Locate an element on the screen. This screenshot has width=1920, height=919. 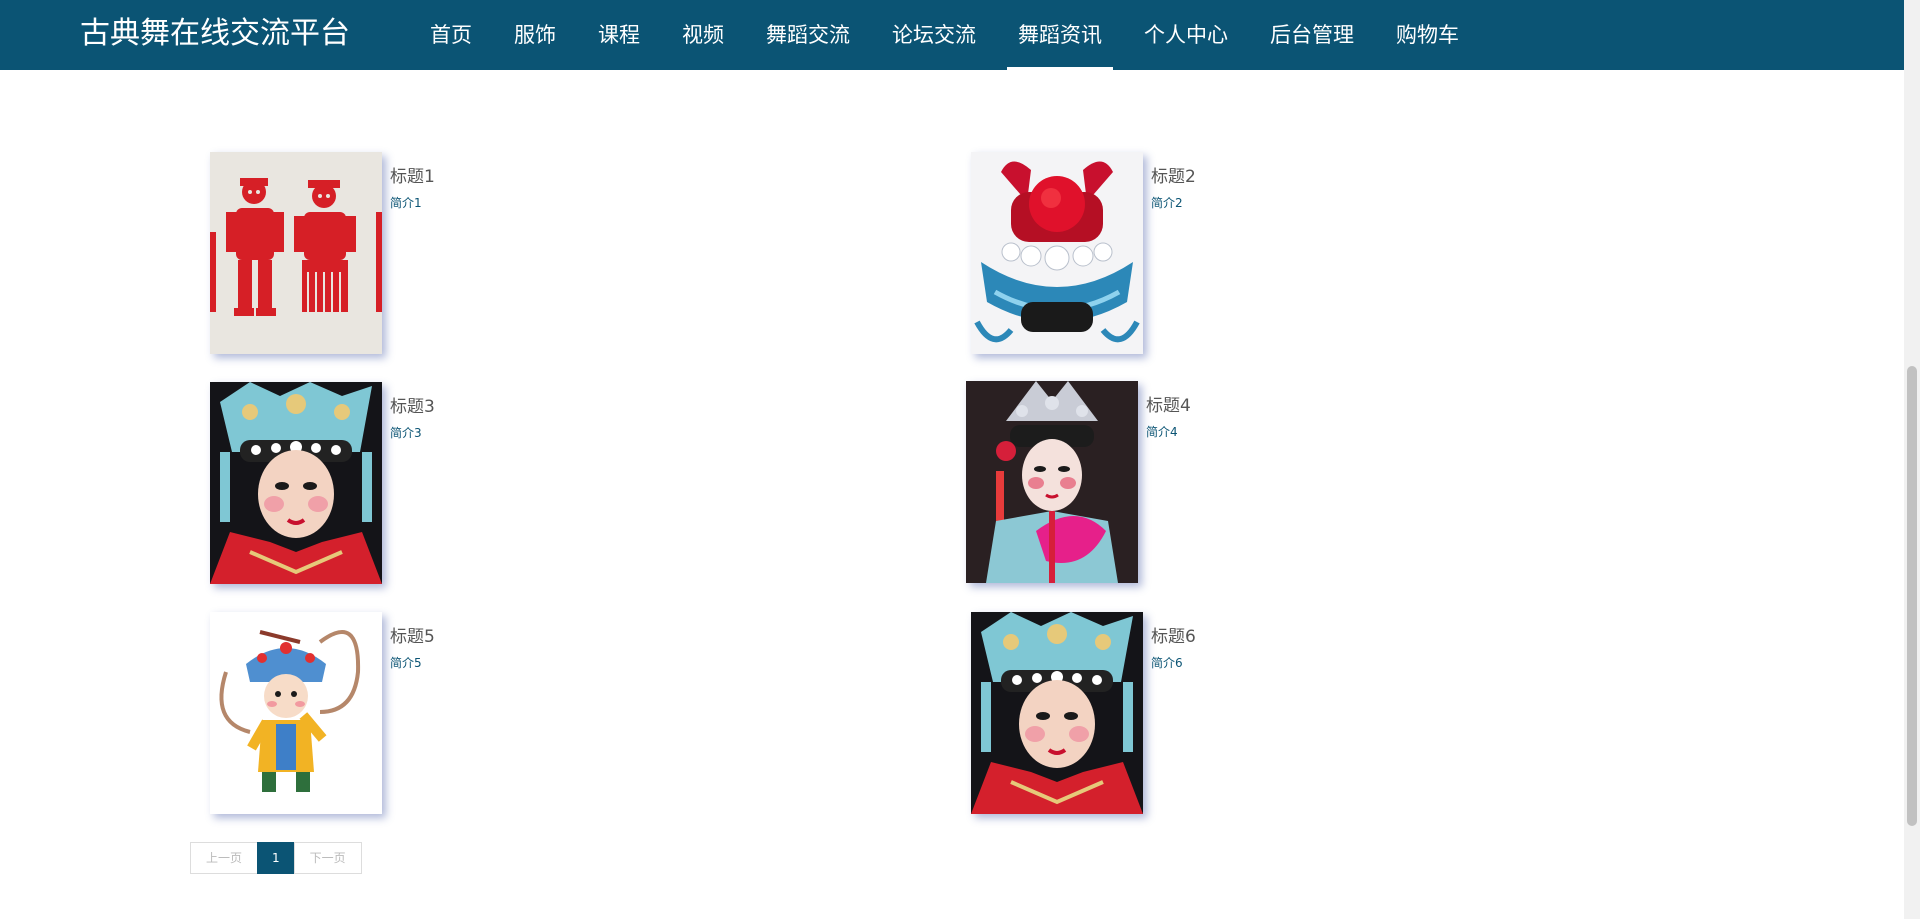
nav-item-home: 首页 is located at coordinates (451, 35).